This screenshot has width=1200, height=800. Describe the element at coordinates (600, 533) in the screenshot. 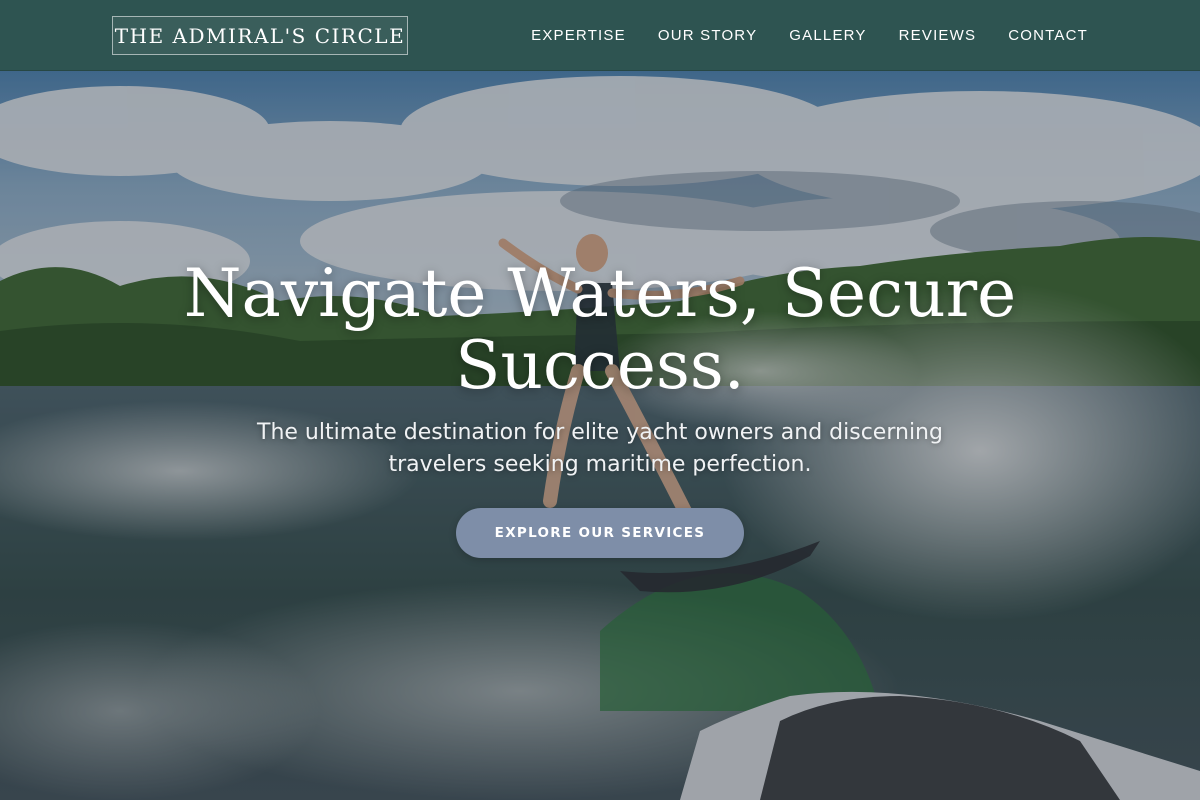

I see `explore-services-button: EXPLORE OUR SERVICES` at that location.